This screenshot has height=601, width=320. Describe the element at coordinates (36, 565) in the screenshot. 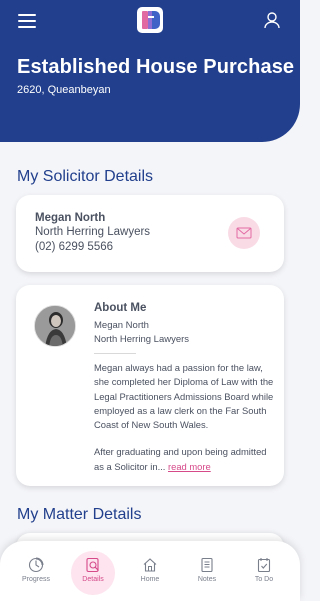

I see `progress-icon` at that location.